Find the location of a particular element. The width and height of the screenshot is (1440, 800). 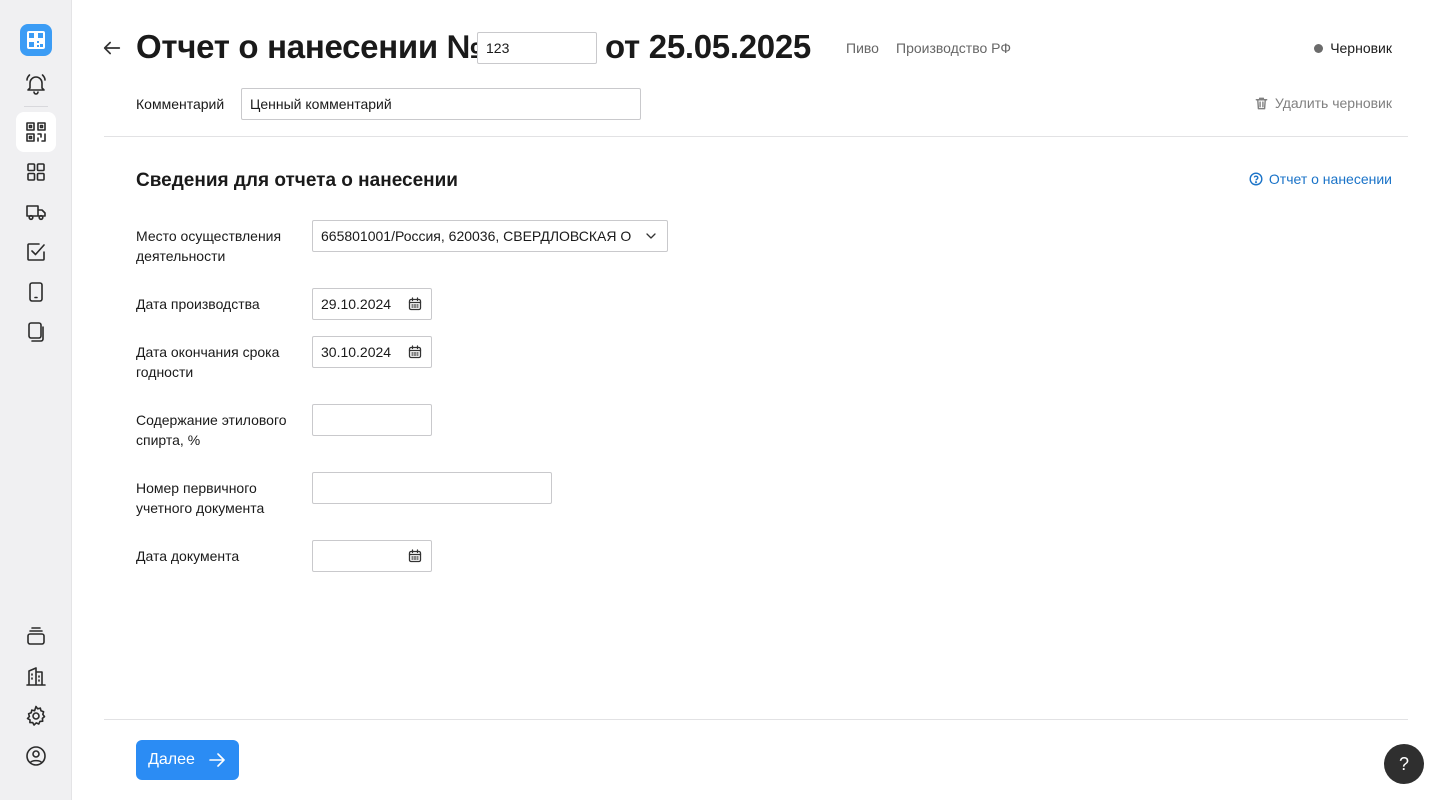

delete-draft-button: Удалить черновик is located at coordinates (1323, 103).